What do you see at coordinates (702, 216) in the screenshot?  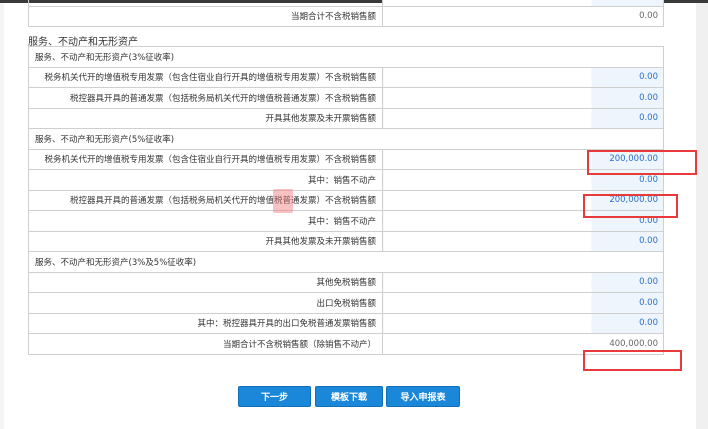 I see `scrollbar` at bounding box center [702, 216].